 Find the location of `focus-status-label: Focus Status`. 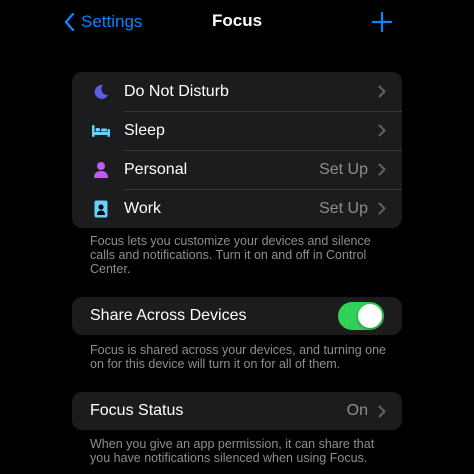

focus-status-label: Focus Status is located at coordinates (137, 410).